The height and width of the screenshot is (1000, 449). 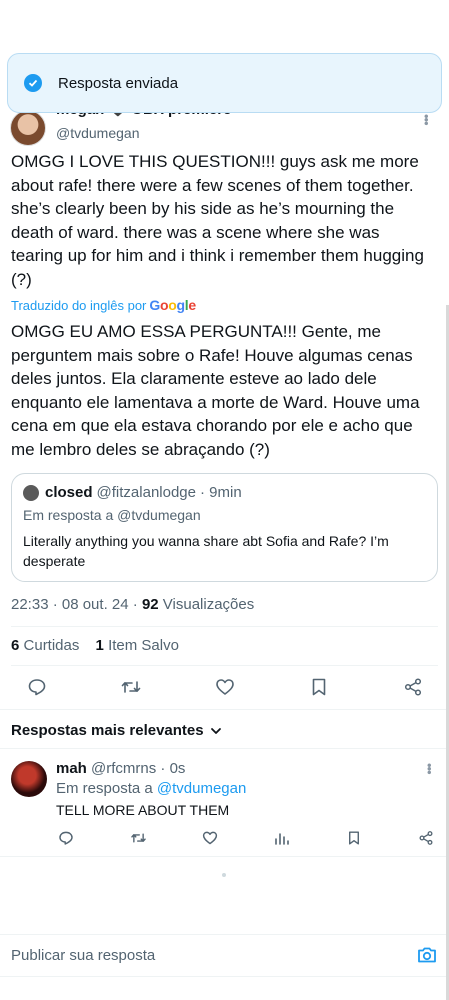 What do you see at coordinates (28, 128) in the screenshot?
I see `author-avatar` at bounding box center [28, 128].